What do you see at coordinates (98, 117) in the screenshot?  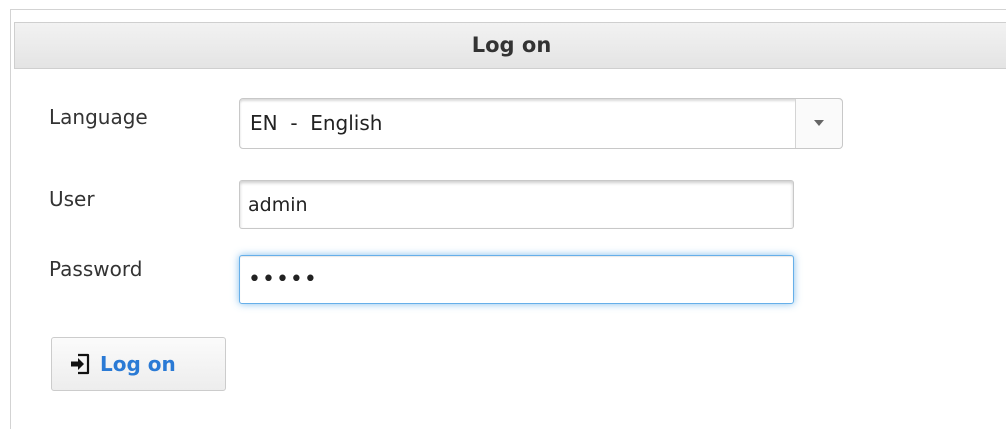 I see `language-label: Language` at bounding box center [98, 117].